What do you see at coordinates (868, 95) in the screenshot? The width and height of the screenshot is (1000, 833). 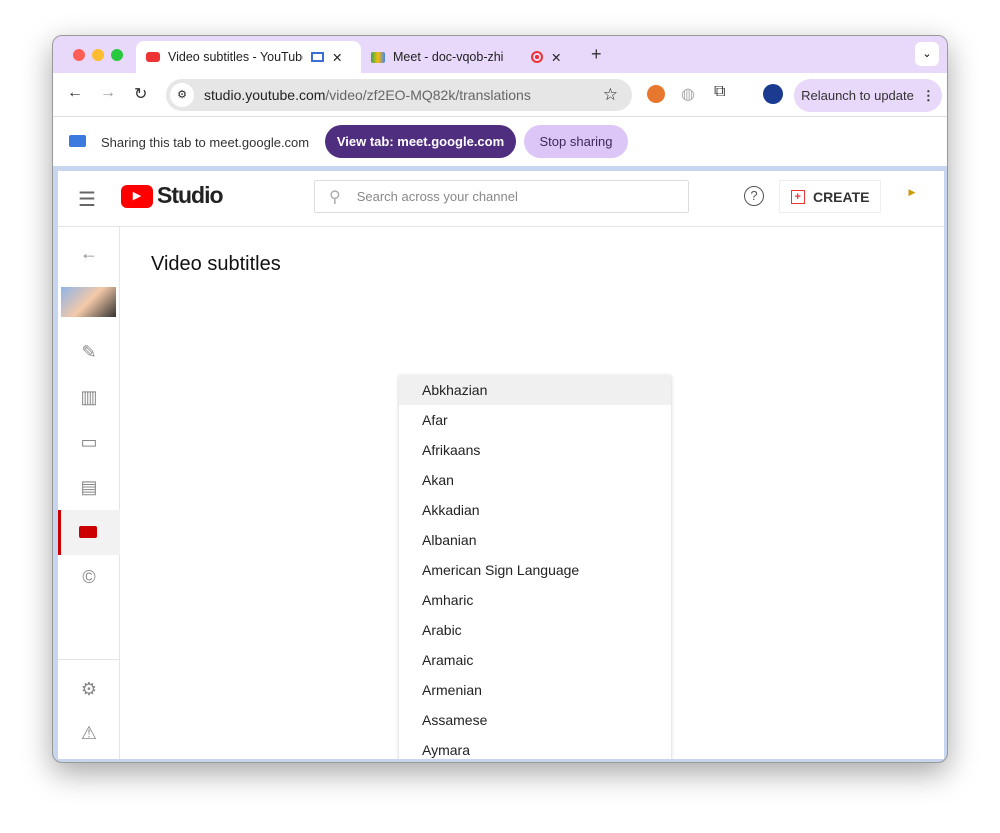 I see `relaunch-button: Relaunch to update ⋮` at bounding box center [868, 95].